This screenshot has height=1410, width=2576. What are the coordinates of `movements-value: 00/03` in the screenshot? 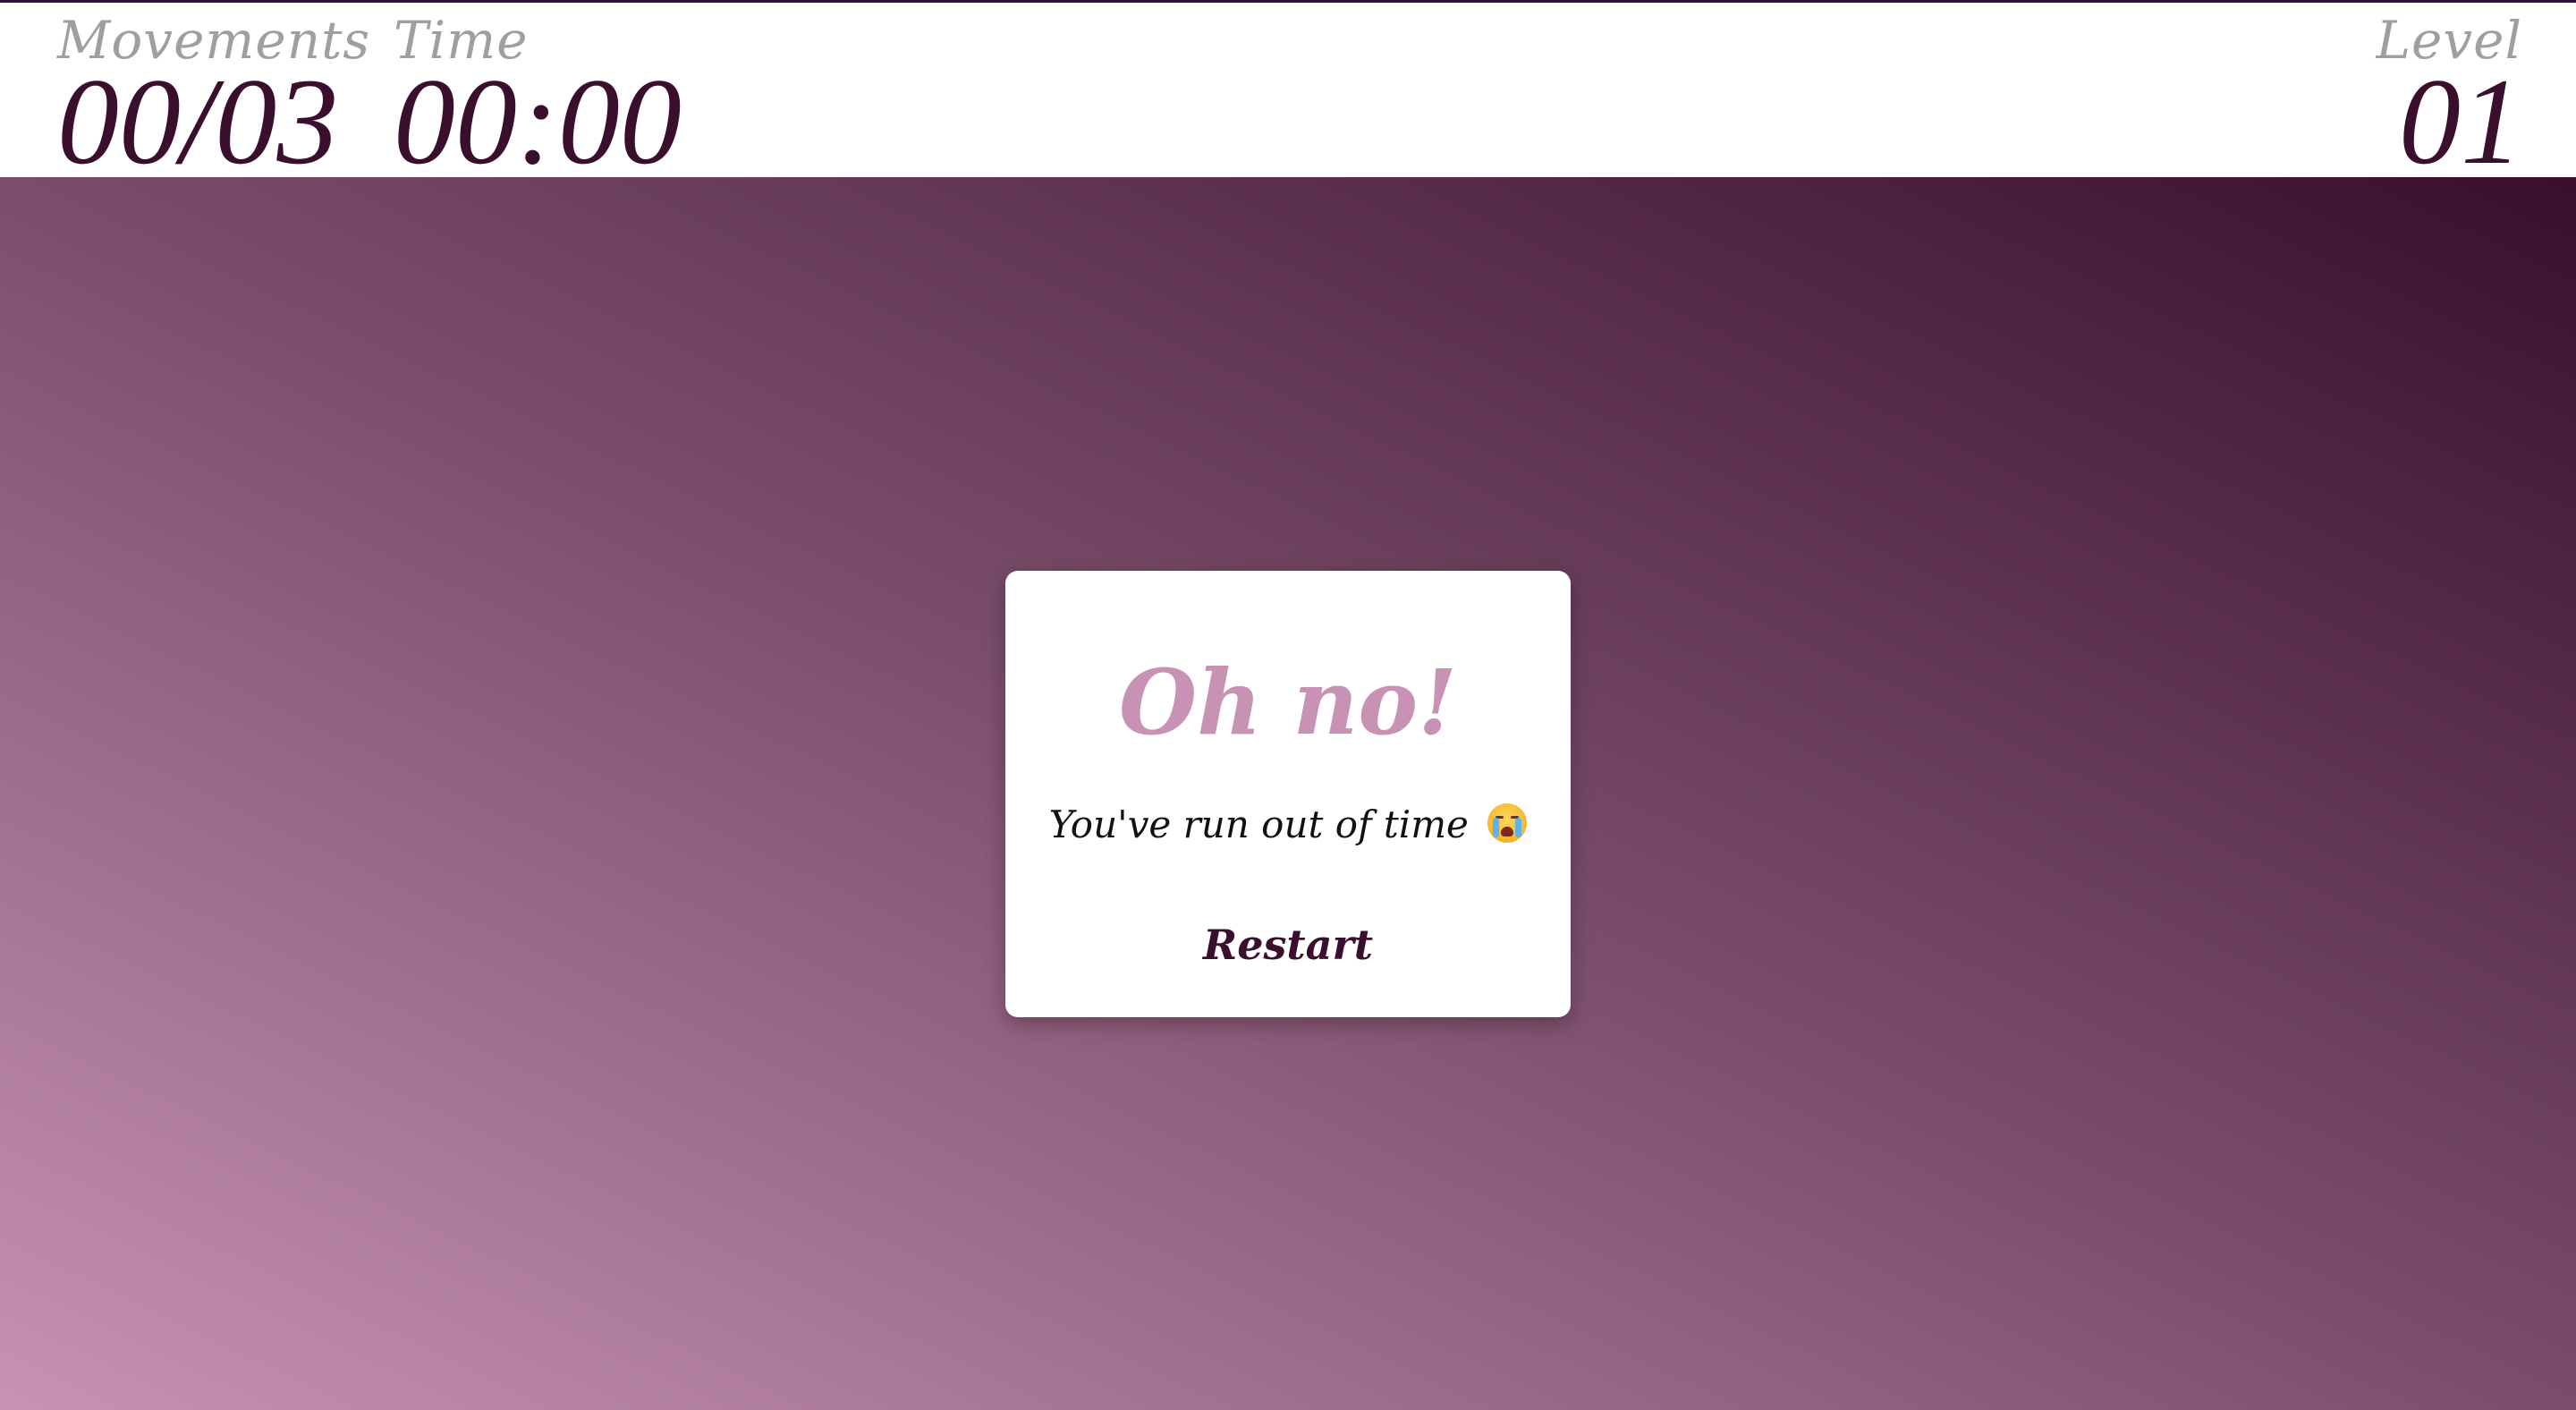 It's located at (198, 122).